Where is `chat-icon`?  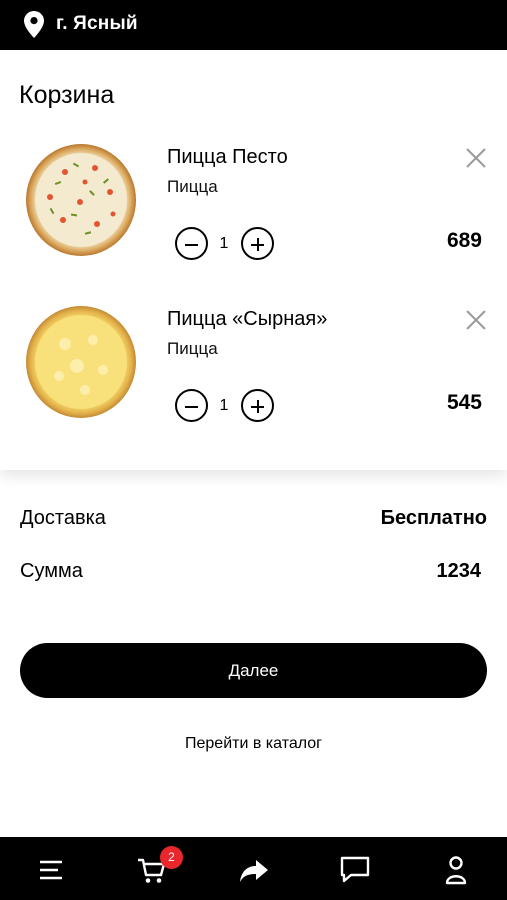
chat-icon is located at coordinates (355, 870).